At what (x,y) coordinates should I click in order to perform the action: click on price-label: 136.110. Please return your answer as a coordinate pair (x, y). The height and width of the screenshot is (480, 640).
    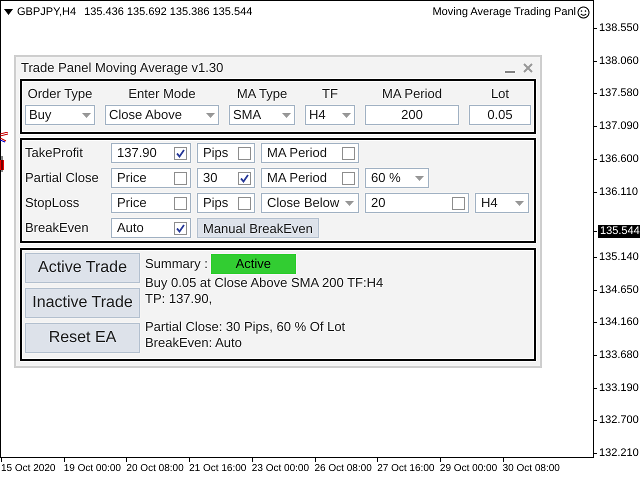
    Looking at the image, I should click on (618, 192).